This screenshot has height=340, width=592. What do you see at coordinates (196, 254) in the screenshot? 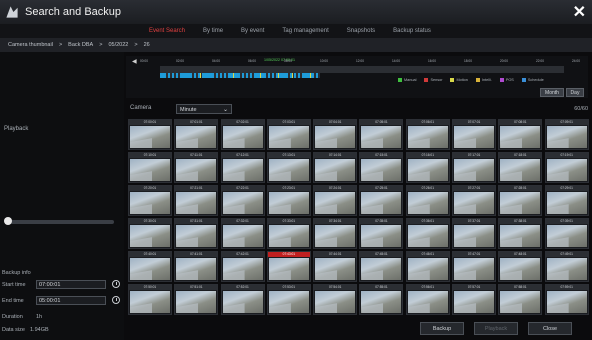
I see `thumbnail-time: 07:41:01` at bounding box center [196, 254].